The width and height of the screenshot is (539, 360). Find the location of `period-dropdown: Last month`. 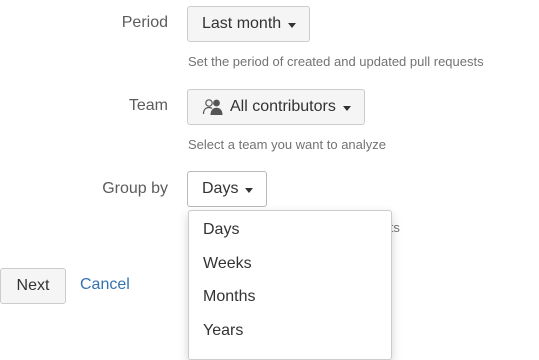

period-dropdown: Last month is located at coordinates (249, 24).